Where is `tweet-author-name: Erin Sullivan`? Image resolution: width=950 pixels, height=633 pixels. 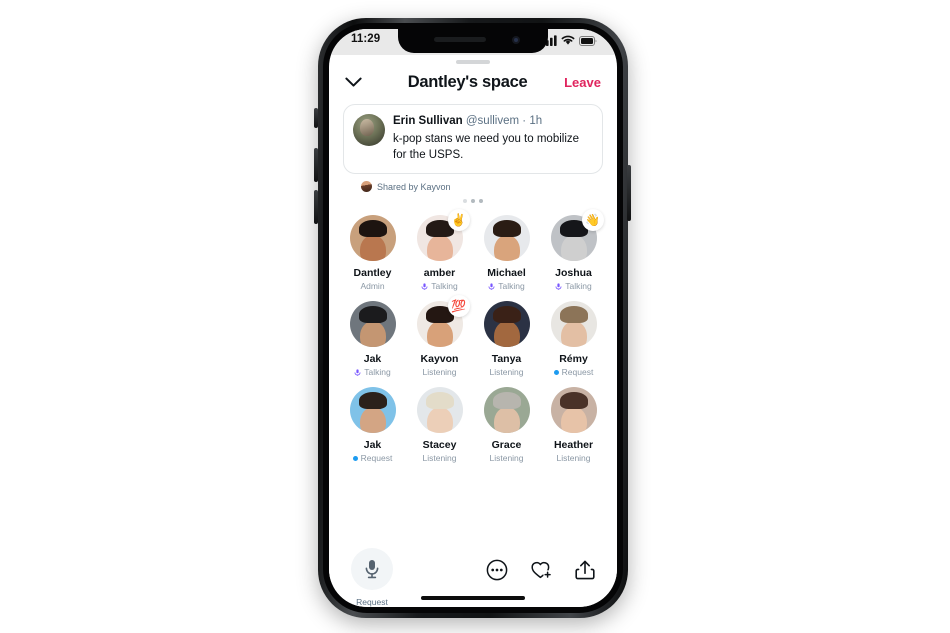
tweet-author-name: Erin Sullivan is located at coordinates (428, 121).